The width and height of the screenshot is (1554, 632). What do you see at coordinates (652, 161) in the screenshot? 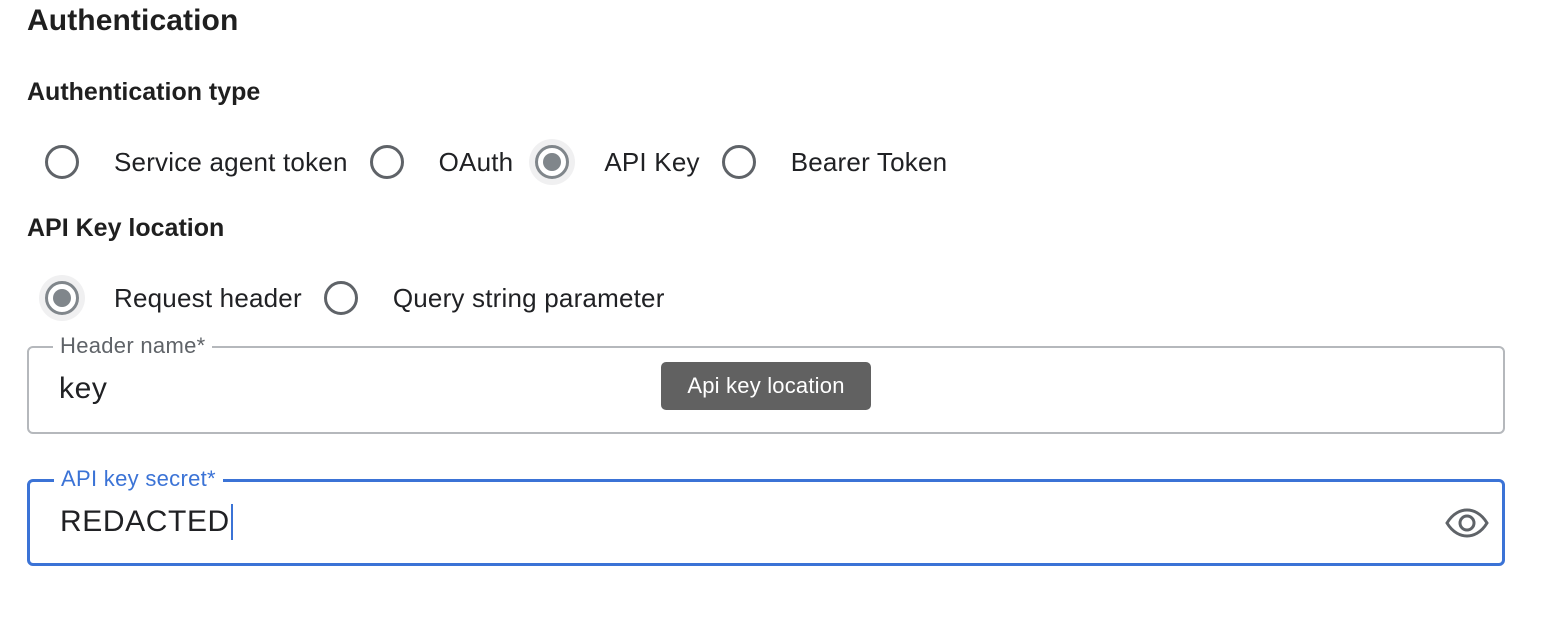
I see `radio-label: API Key` at bounding box center [652, 161].